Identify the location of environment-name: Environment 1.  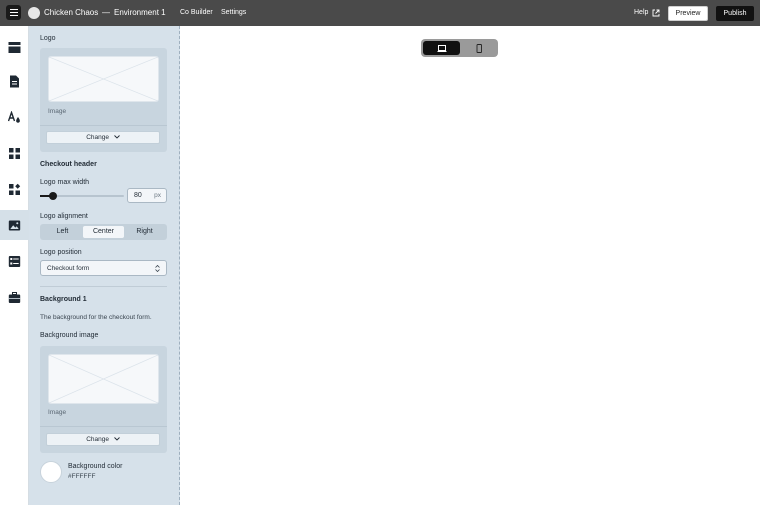
(140, 12).